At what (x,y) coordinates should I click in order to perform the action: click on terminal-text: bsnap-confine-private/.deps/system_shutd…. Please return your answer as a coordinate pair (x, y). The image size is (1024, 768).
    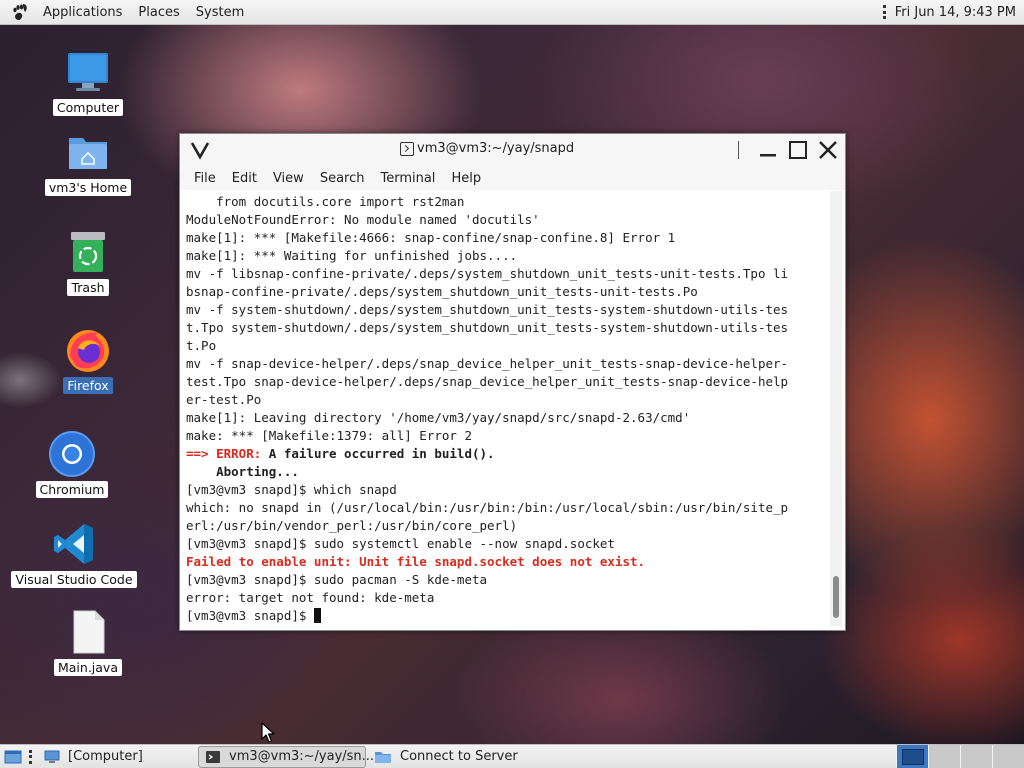
    Looking at the image, I should click on (442, 291).